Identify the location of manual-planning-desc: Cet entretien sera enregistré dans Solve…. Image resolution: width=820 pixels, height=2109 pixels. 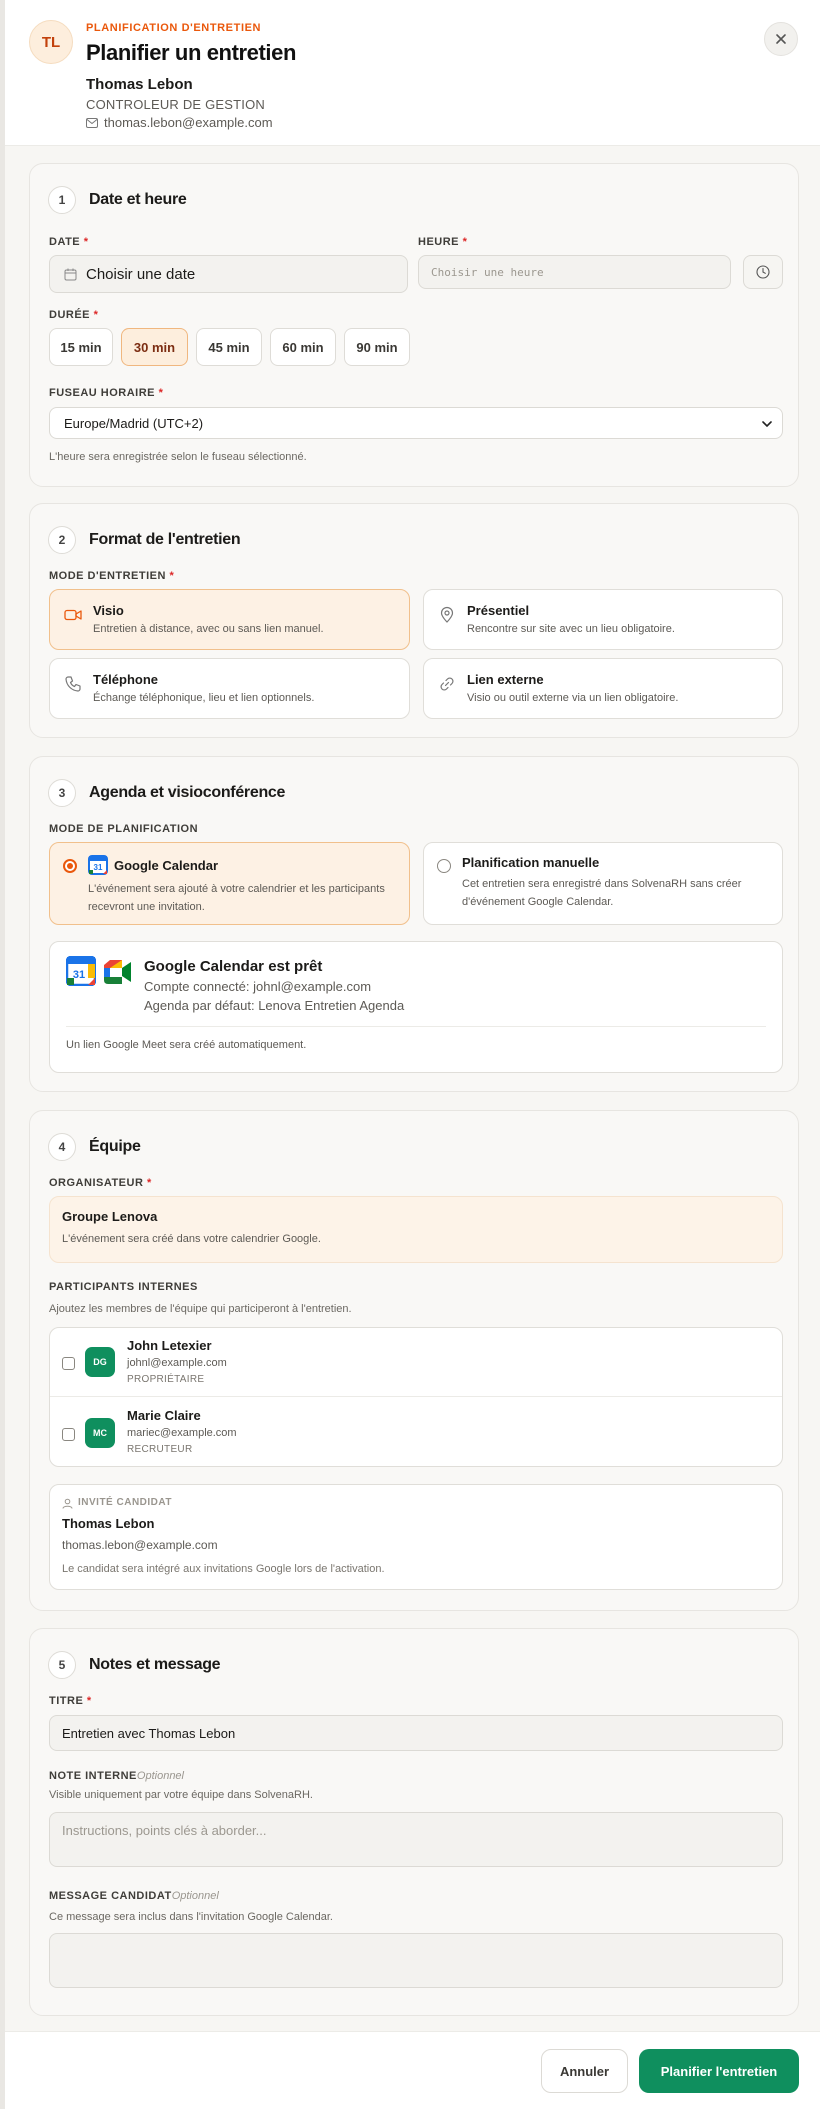
(602, 884).